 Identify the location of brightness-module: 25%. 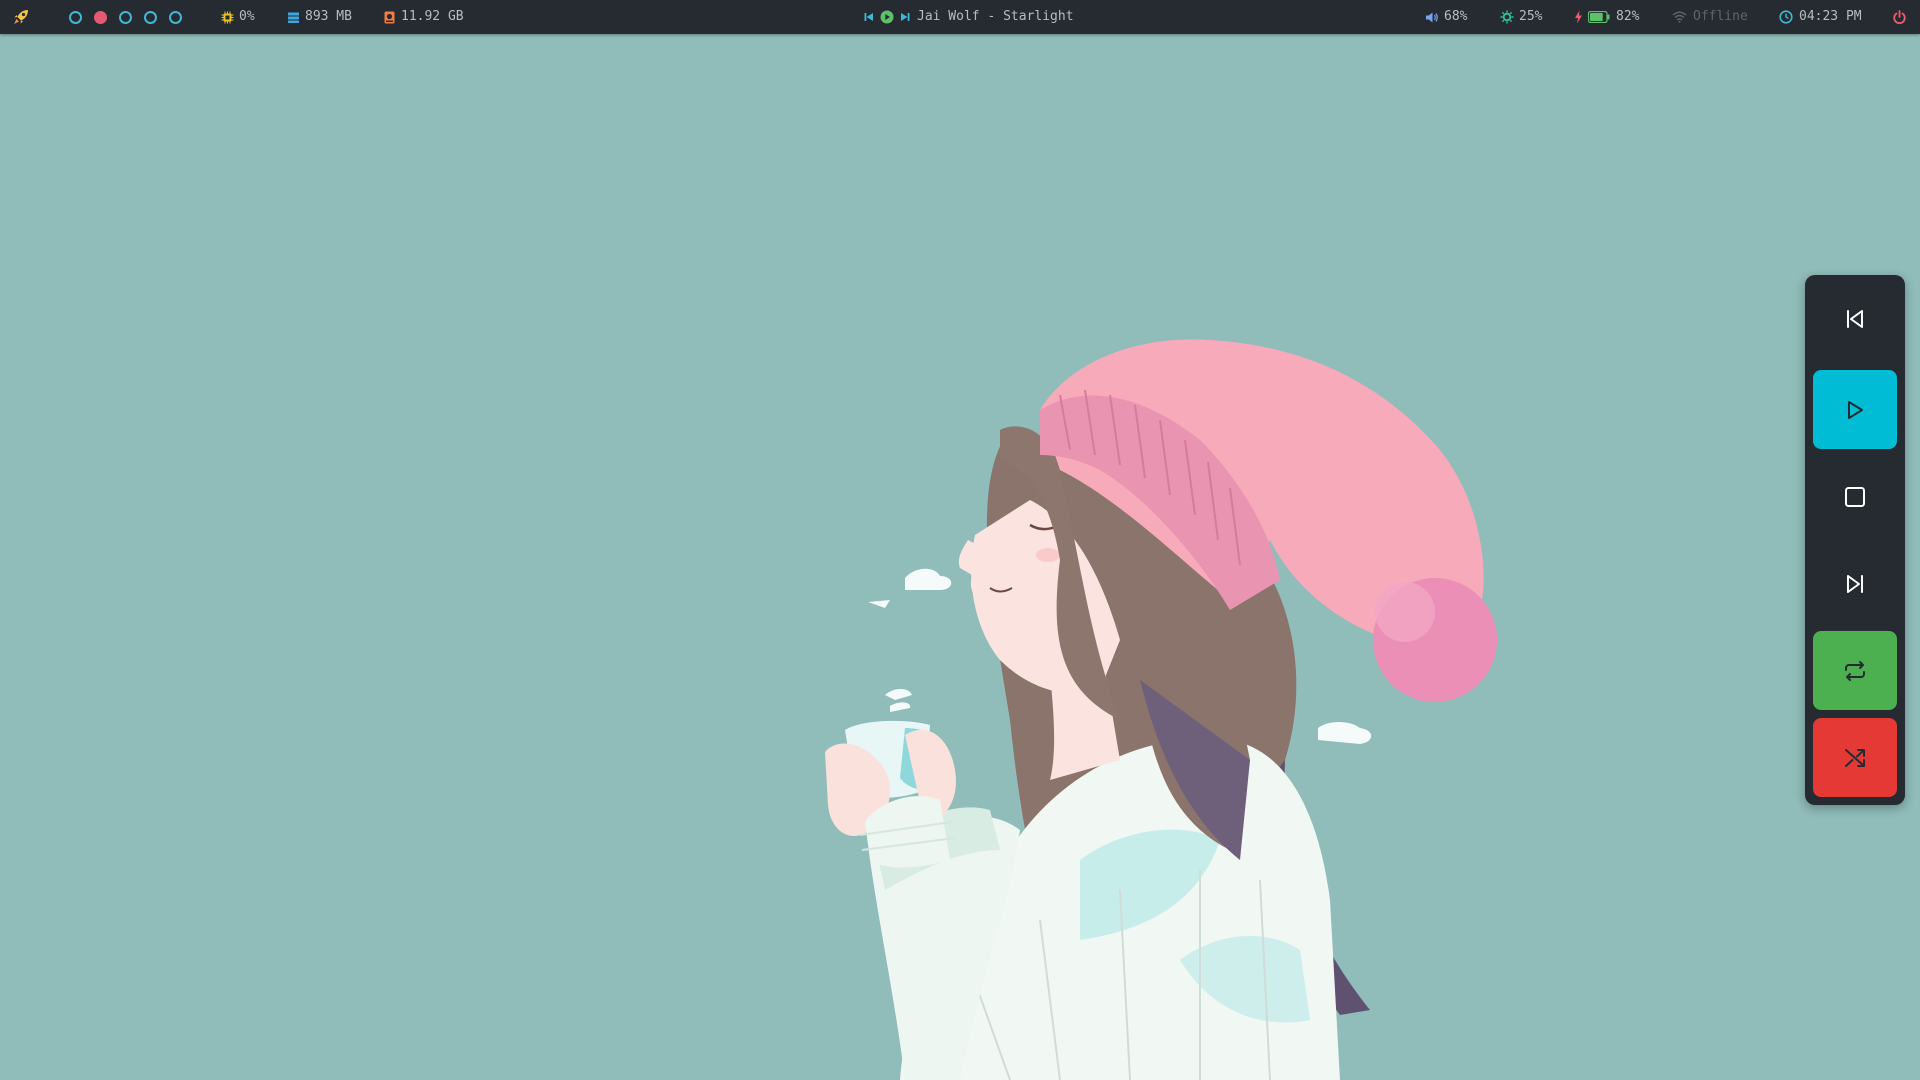
(1521, 17).